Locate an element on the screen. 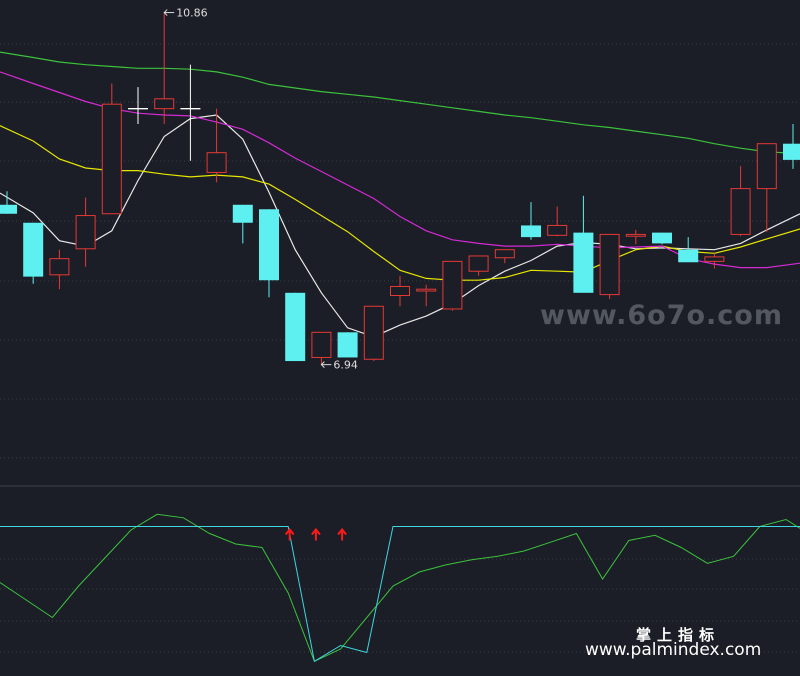 This screenshot has height=676, width=800. annotation-label: 6.94 is located at coordinates (345, 365).